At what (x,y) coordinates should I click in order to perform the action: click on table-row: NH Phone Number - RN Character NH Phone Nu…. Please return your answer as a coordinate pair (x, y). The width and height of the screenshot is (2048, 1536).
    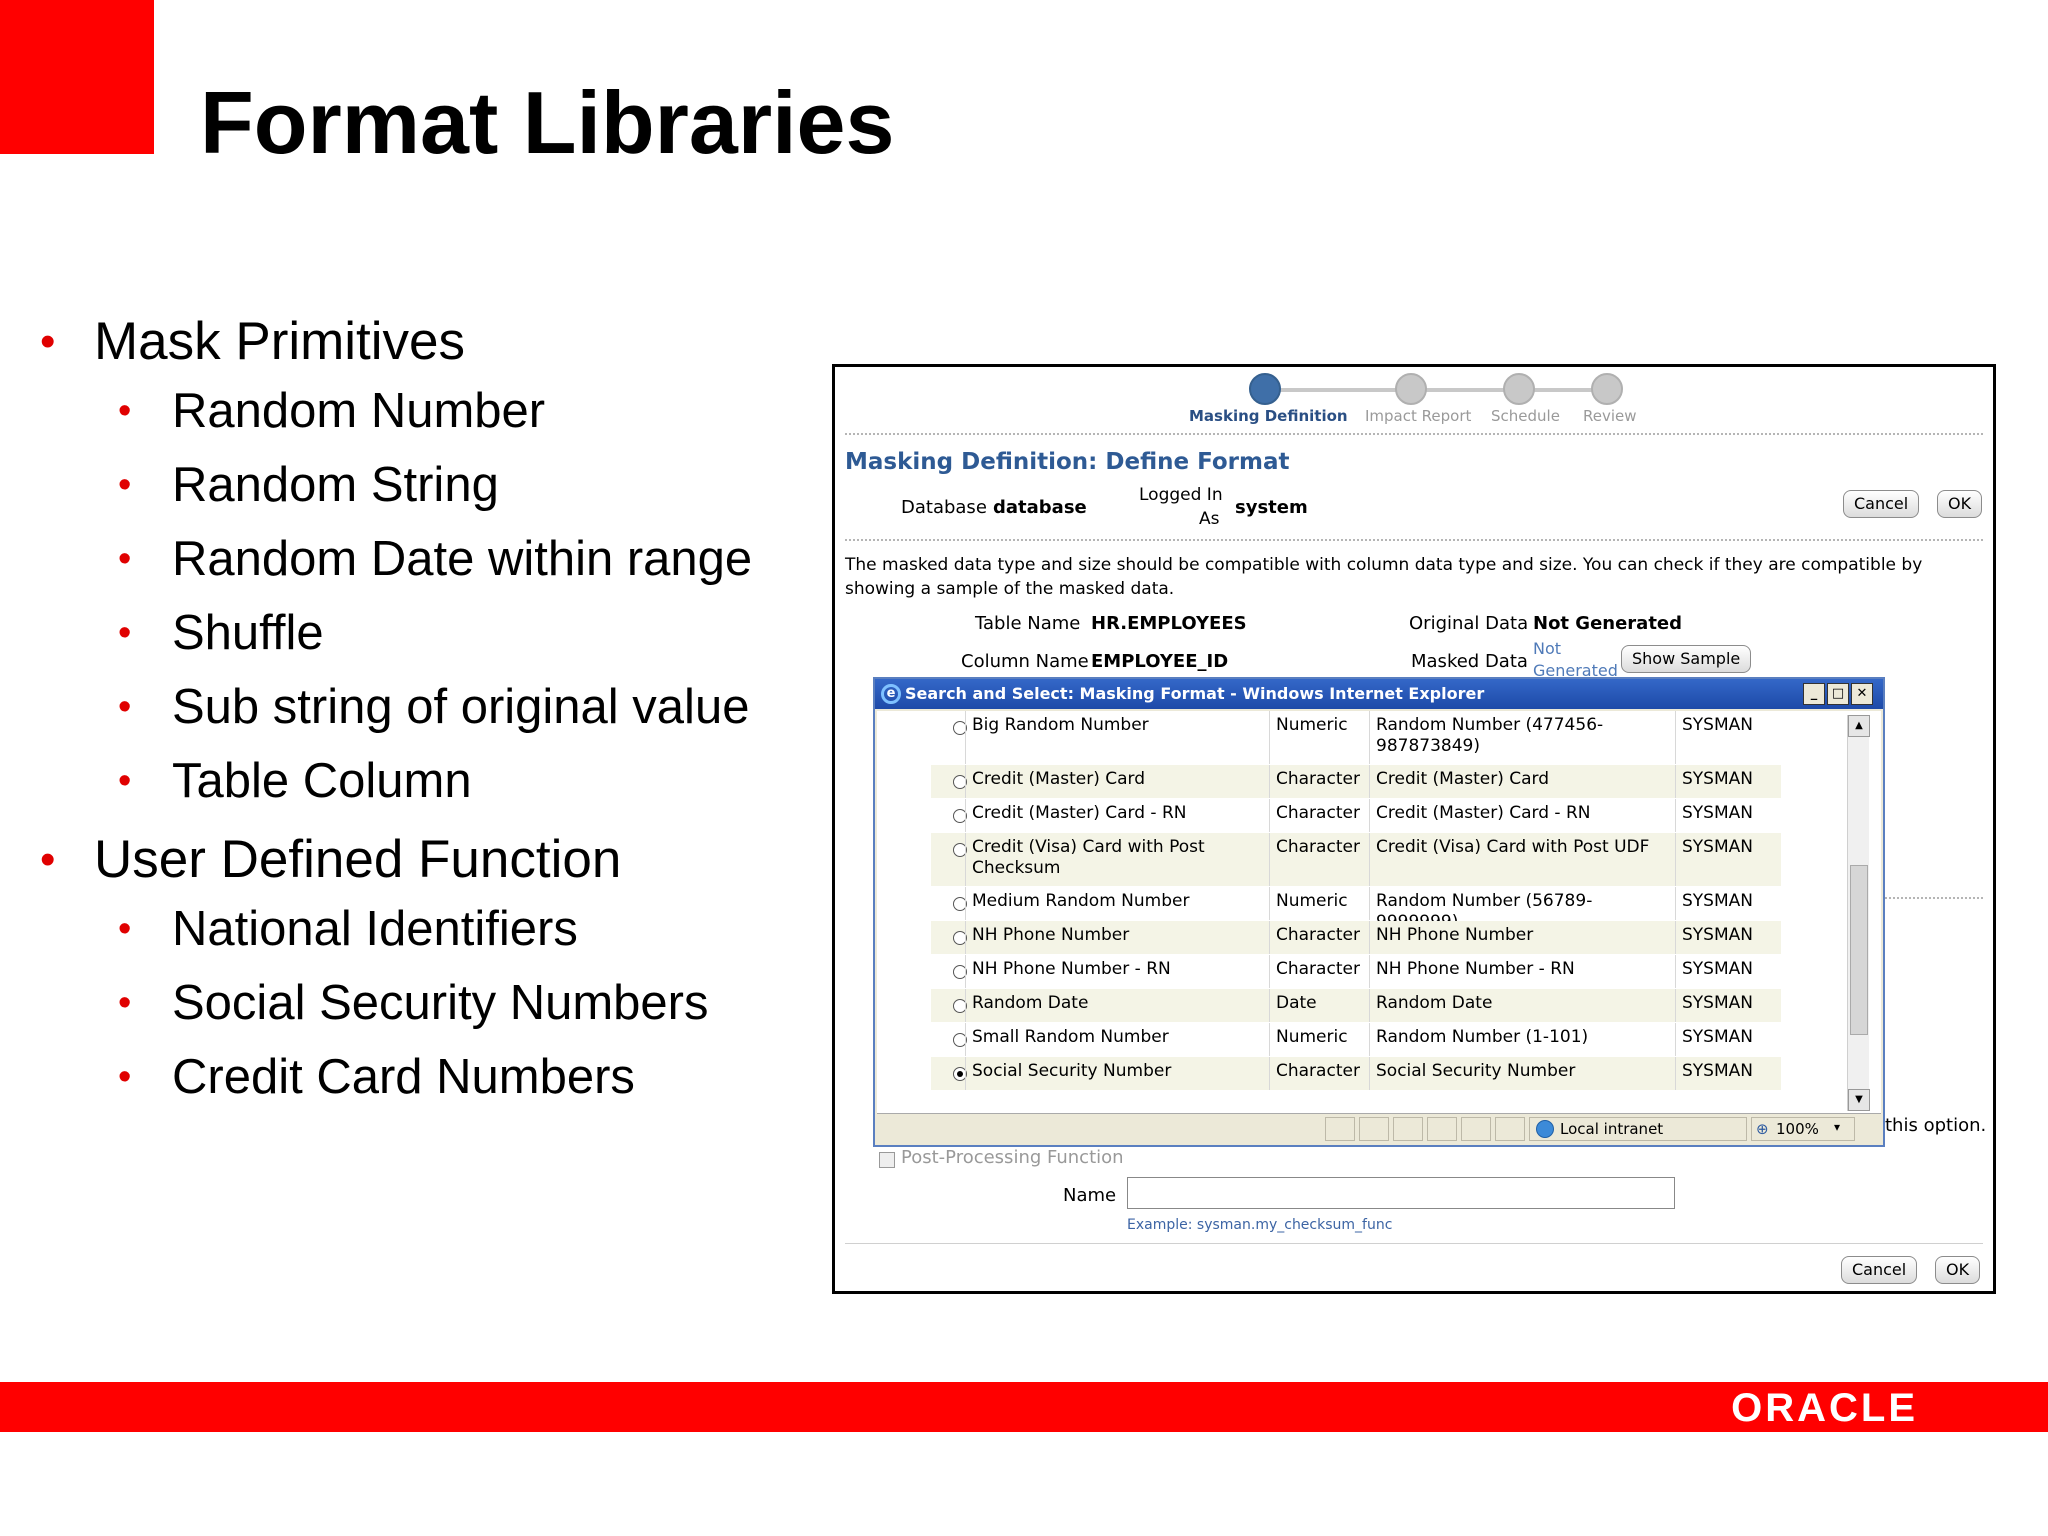
    Looking at the image, I should click on (1356, 972).